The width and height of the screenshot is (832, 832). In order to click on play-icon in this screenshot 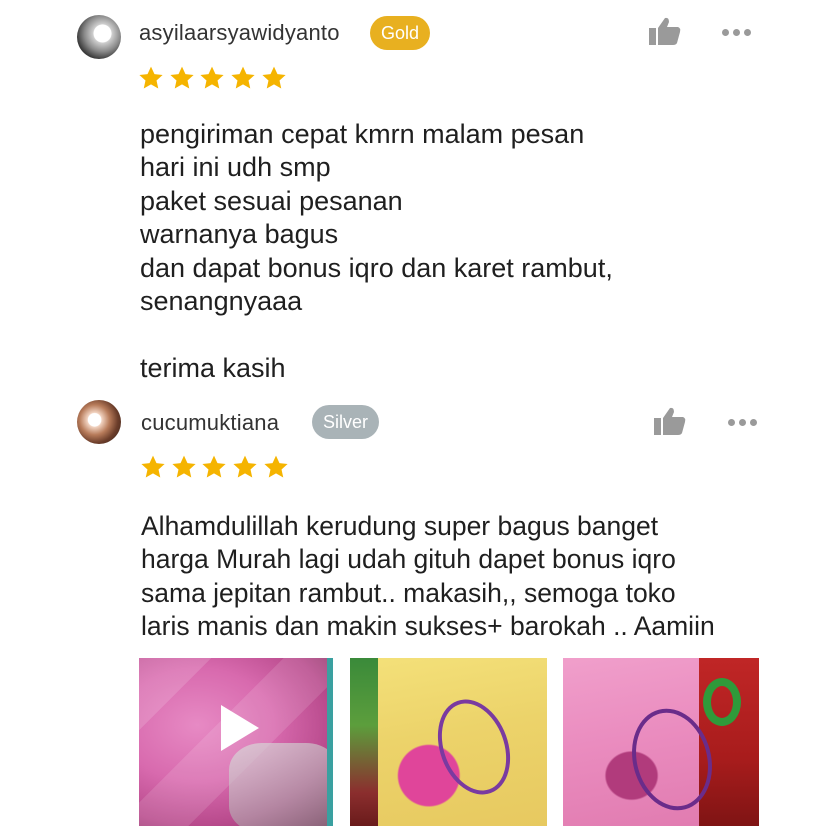, I will do `click(240, 728)`.